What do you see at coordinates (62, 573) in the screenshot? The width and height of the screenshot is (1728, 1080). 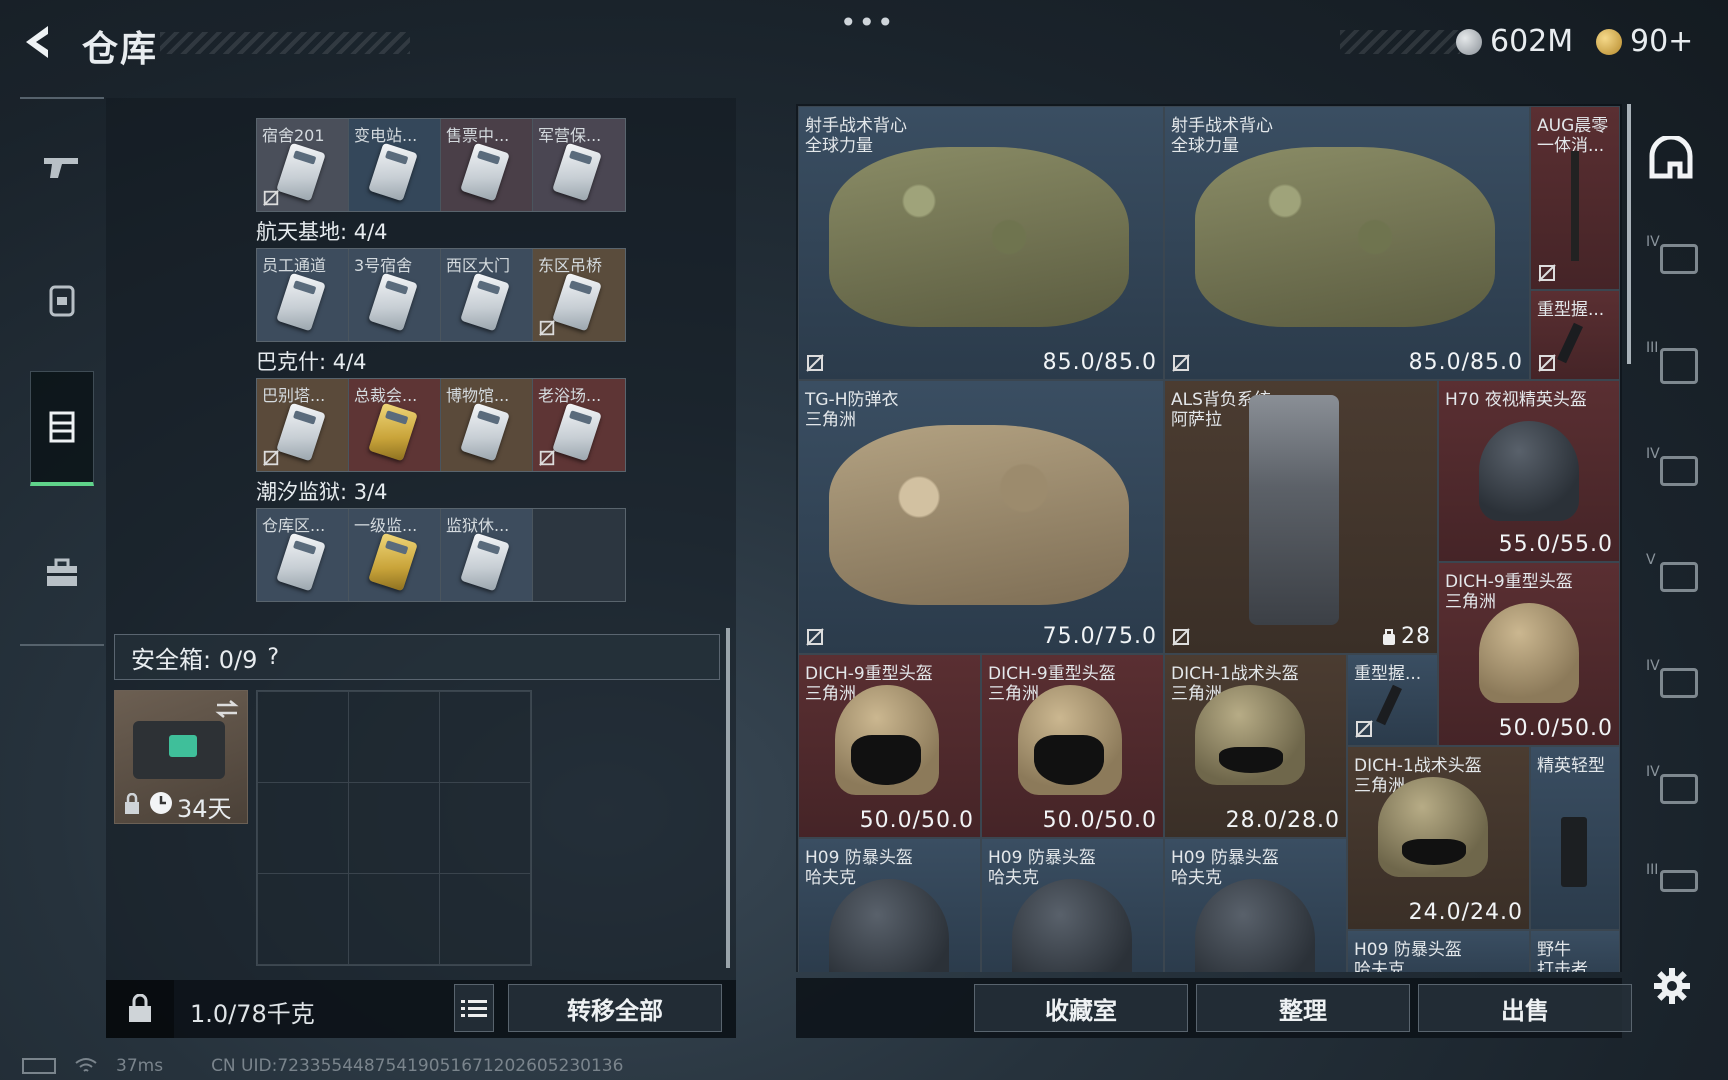 I see `nav-case` at bounding box center [62, 573].